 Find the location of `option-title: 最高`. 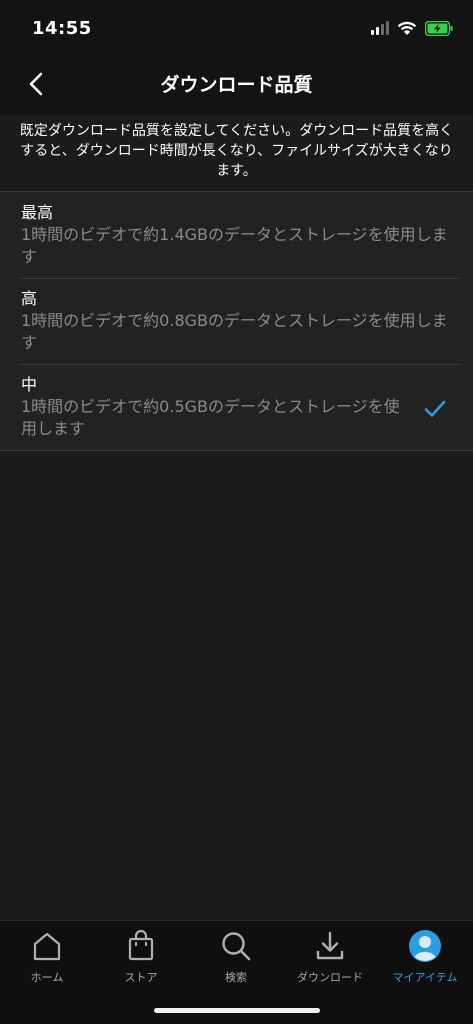

option-title: 最高 is located at coordinates (37, 212).